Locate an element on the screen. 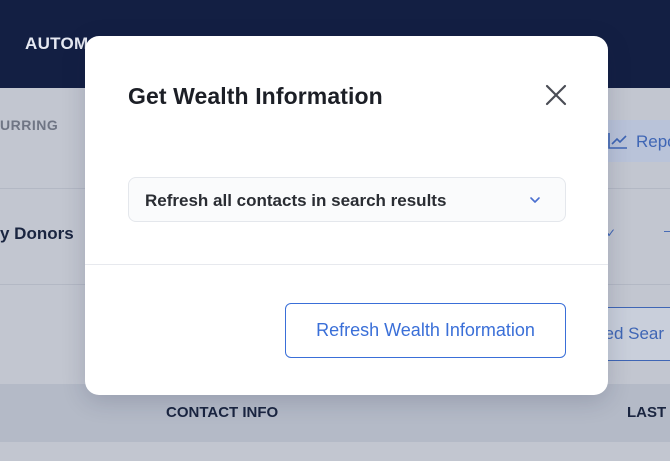 The width and height of the screenshot is (670, 461). close-icon is located at coordinates (556, 95).